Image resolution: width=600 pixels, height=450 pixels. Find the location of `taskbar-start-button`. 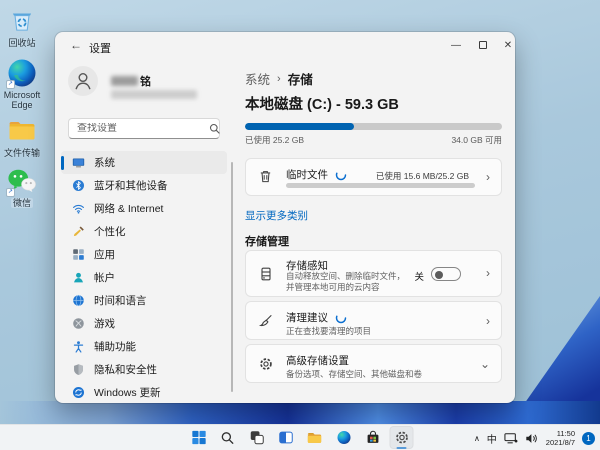

taskbar-start-button is located at coordinates (199, 437).